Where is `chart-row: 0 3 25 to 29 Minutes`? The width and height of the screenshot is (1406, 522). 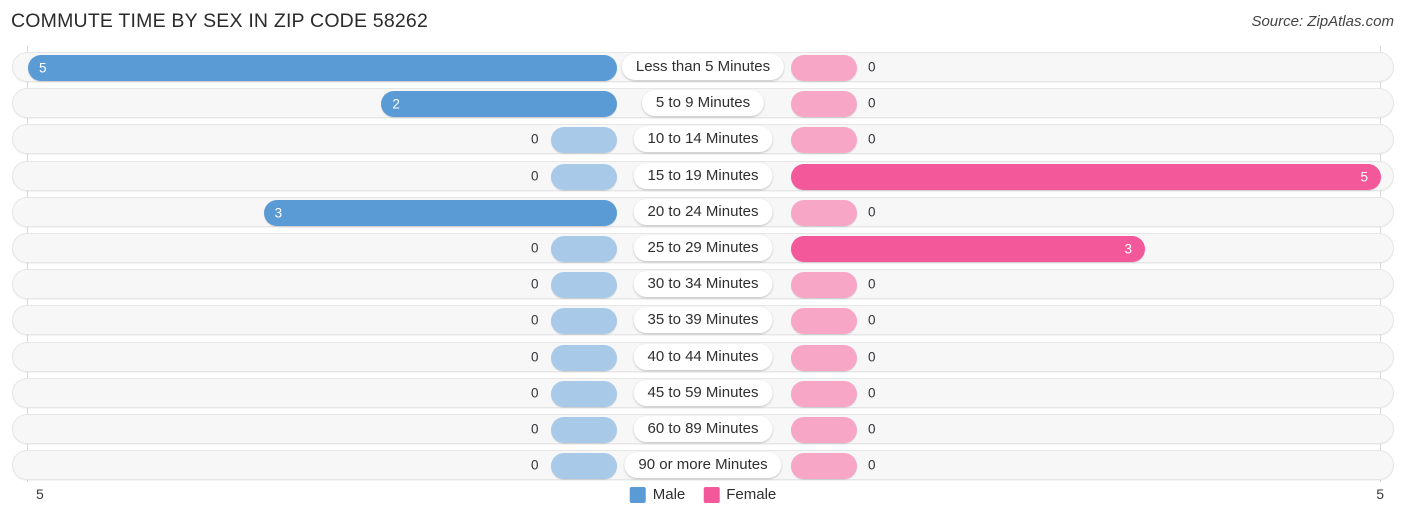
chart-row: 0 3 25 to 29 Minutes is located at coordinates (703, 248).